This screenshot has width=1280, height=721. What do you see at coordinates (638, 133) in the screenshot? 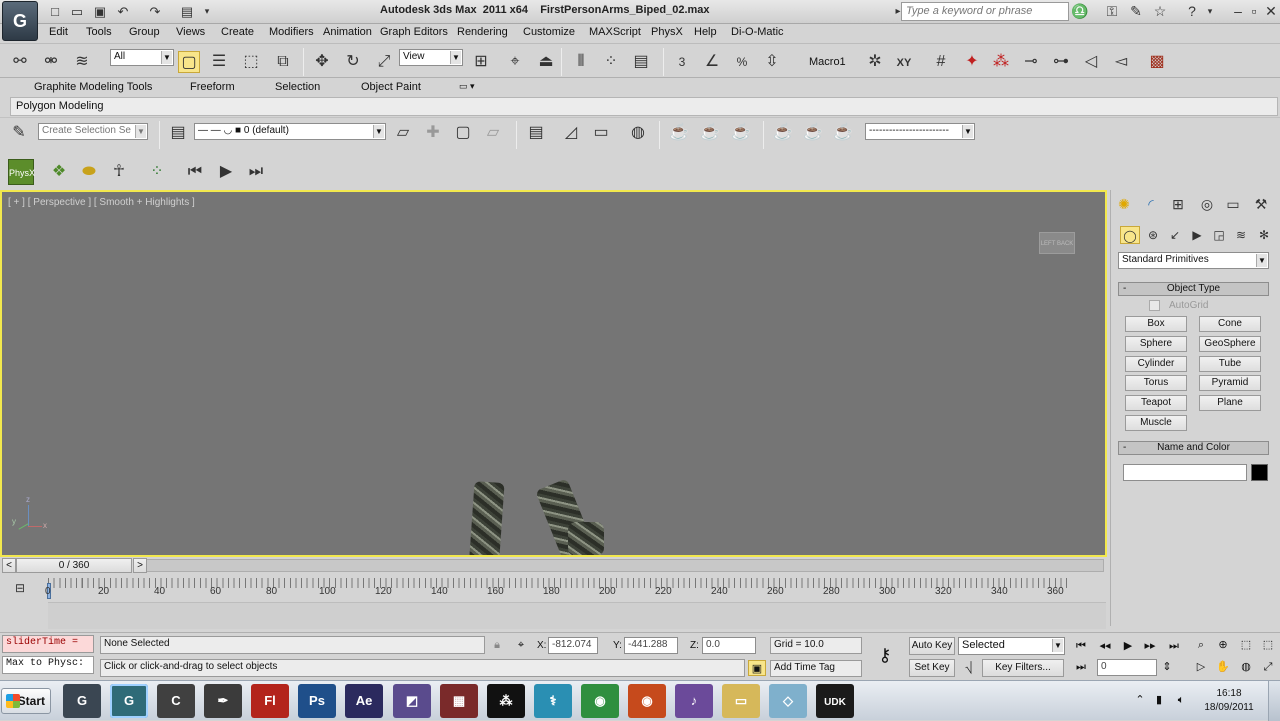
I see `material-editor-icon: ◍` at bounding box center [638, 133].